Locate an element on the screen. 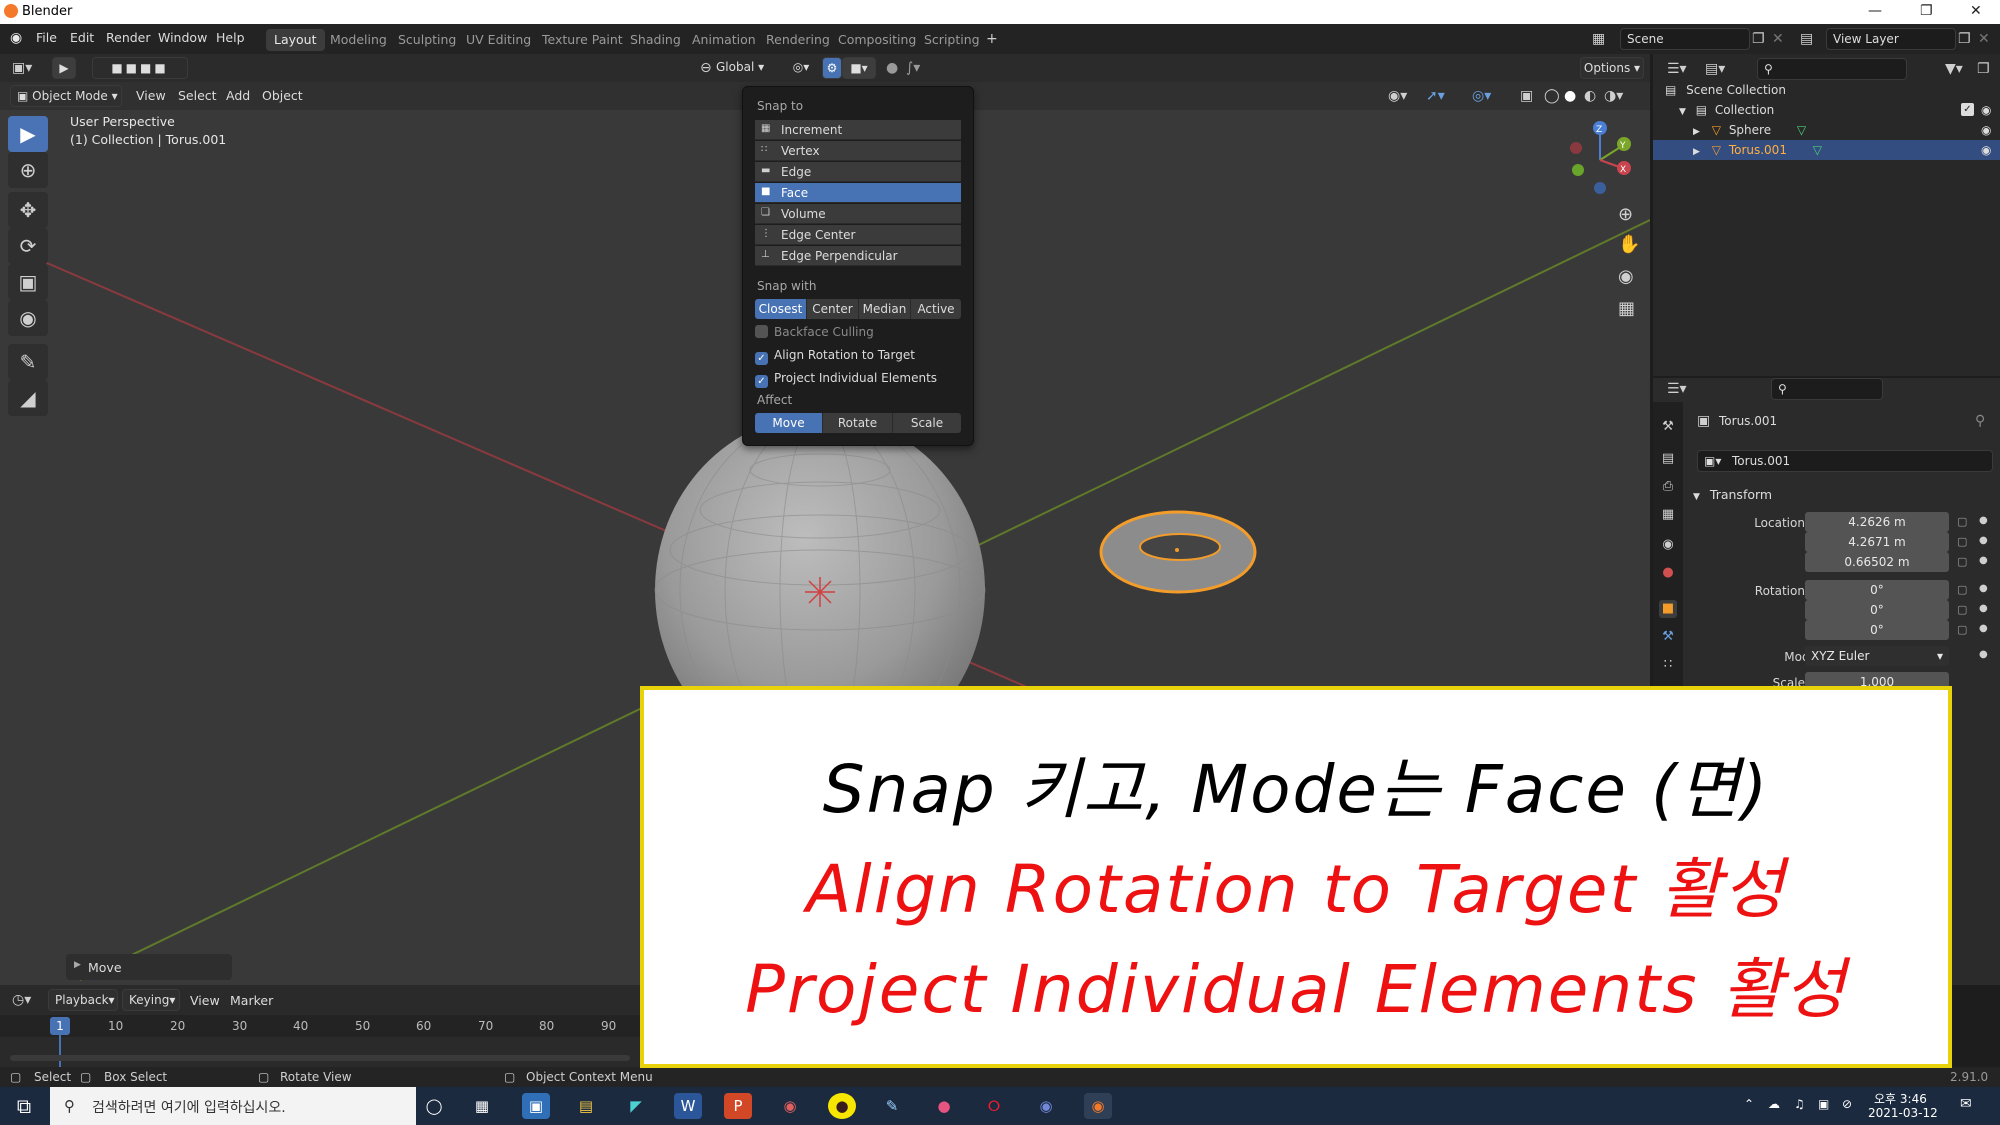 The height and width of the screenshot is (1125, 2000). outliner-scene-collection: ▤ Scene Collection is located at coordinates (1725, 90).